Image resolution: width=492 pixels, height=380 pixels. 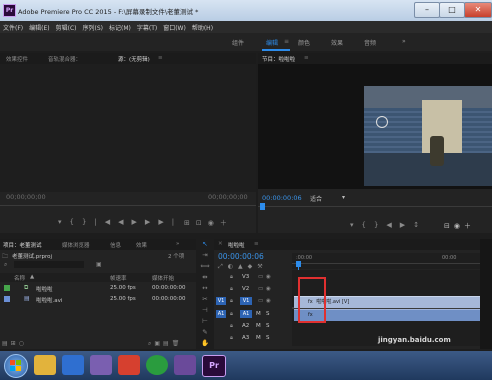 What do you see at coordinates (253, 277) in the screenshot?
I see `track-header-v3: 🔒︎ V3 ▭ ◉` at bounding box center [253, 277].